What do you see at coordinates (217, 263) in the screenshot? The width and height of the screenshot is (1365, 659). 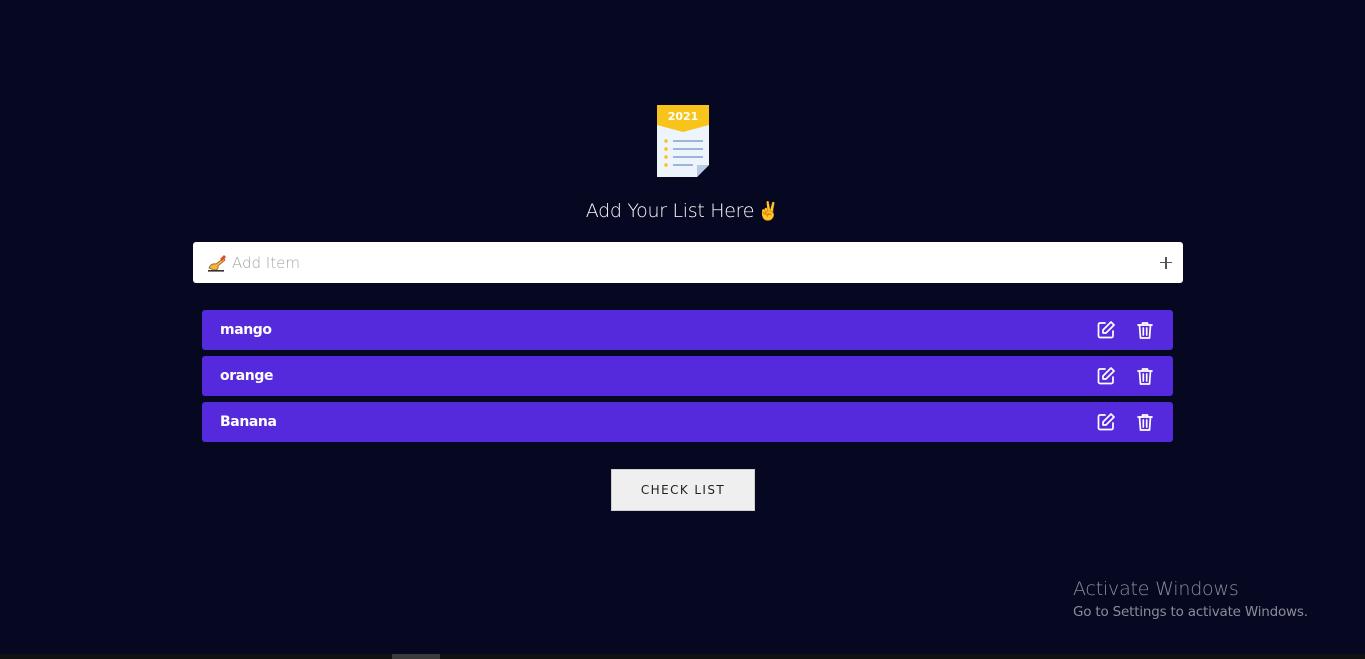 I see `writing-hand-icon` at bounding box center [217, 263].